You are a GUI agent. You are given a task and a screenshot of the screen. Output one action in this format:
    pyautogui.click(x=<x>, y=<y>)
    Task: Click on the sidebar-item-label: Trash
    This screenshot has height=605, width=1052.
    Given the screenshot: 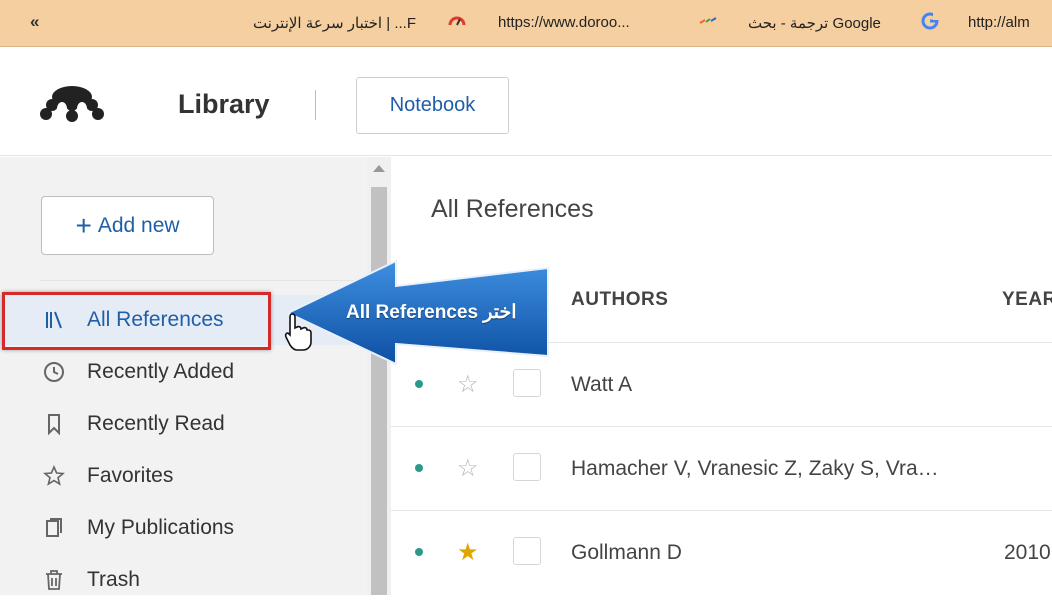 What is the action you would take?
    pyautogui.click(x=113, y=579)
    